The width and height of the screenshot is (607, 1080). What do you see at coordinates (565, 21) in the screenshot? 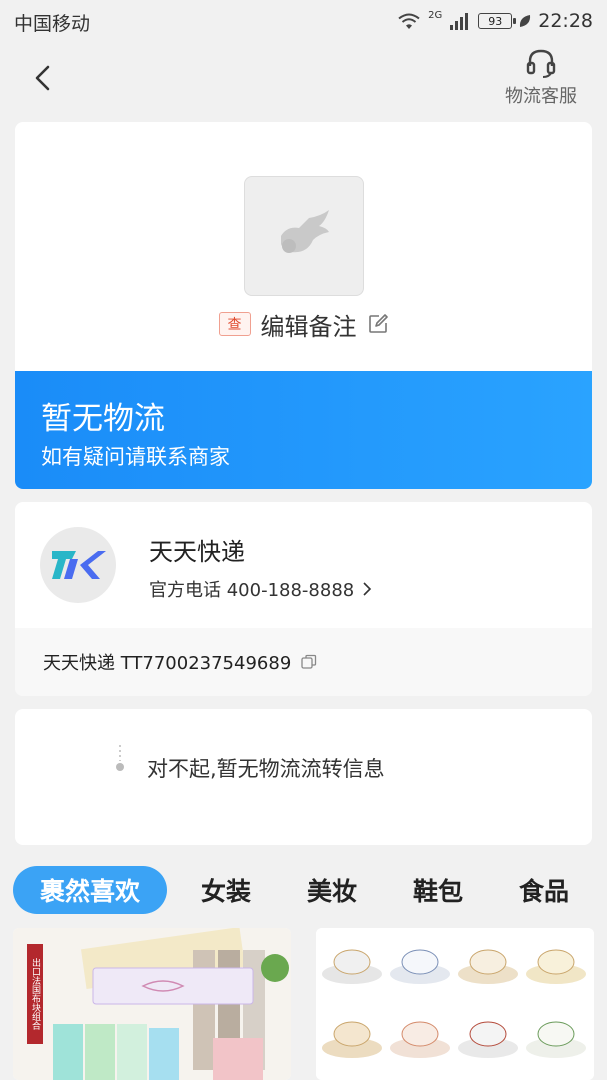
I see `clock: 22:28` at bounding box center [565, 21].